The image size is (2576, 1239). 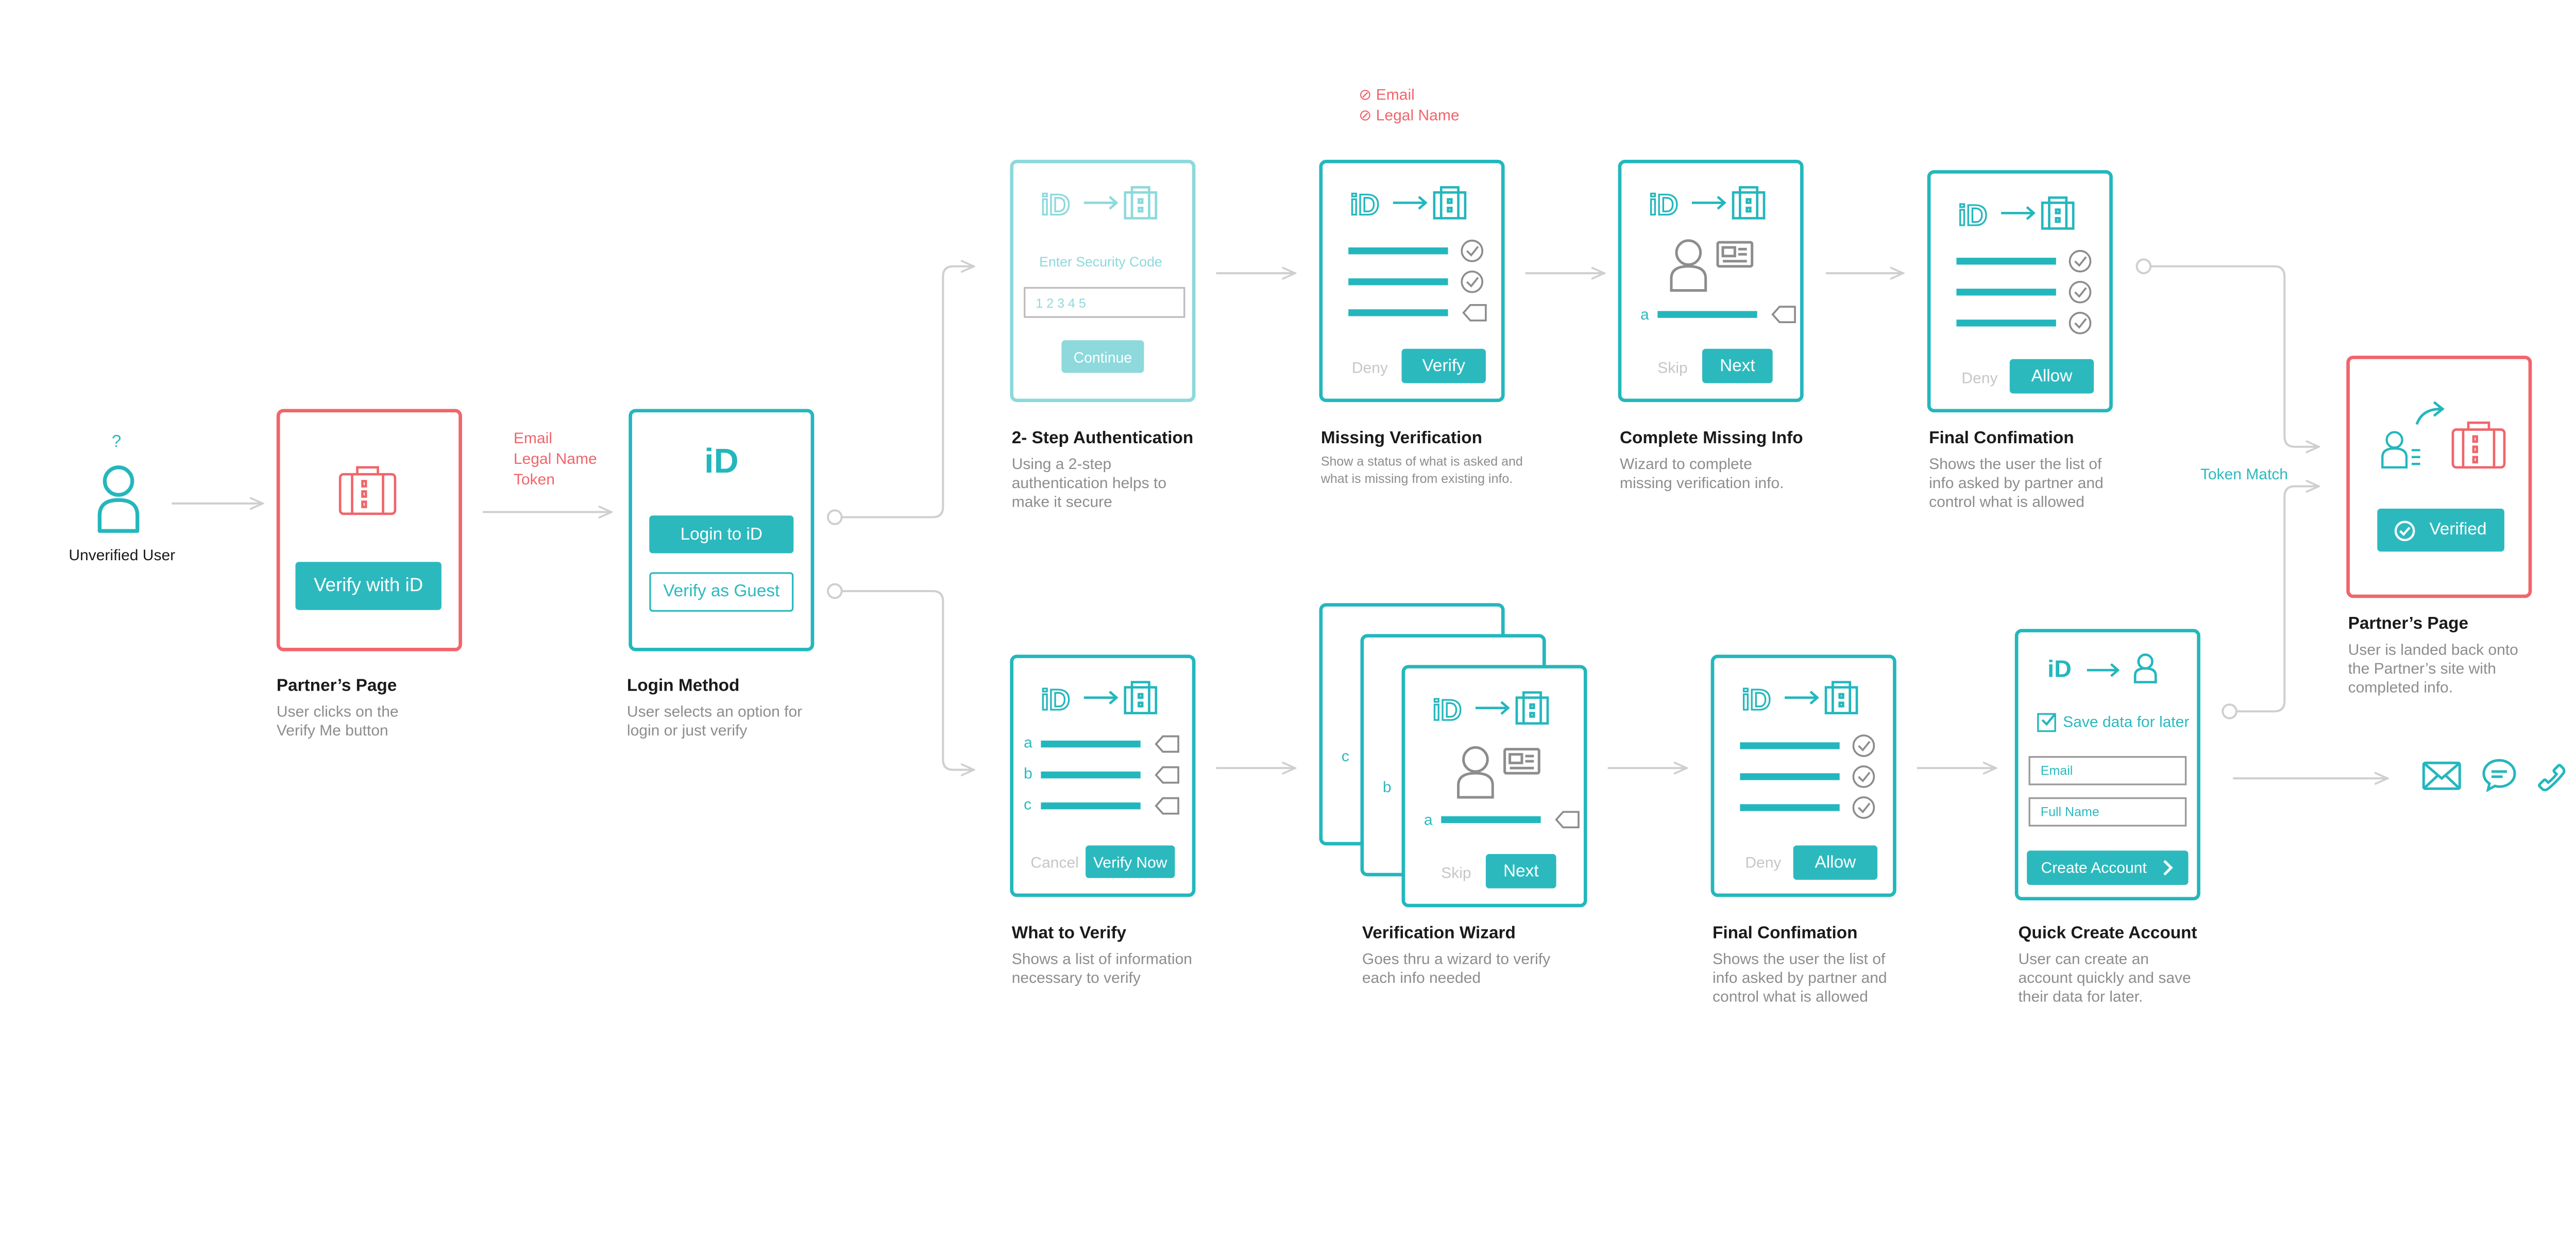 I want to click on partner-page-title: Partner’s Page, so click(x=336, y=686).